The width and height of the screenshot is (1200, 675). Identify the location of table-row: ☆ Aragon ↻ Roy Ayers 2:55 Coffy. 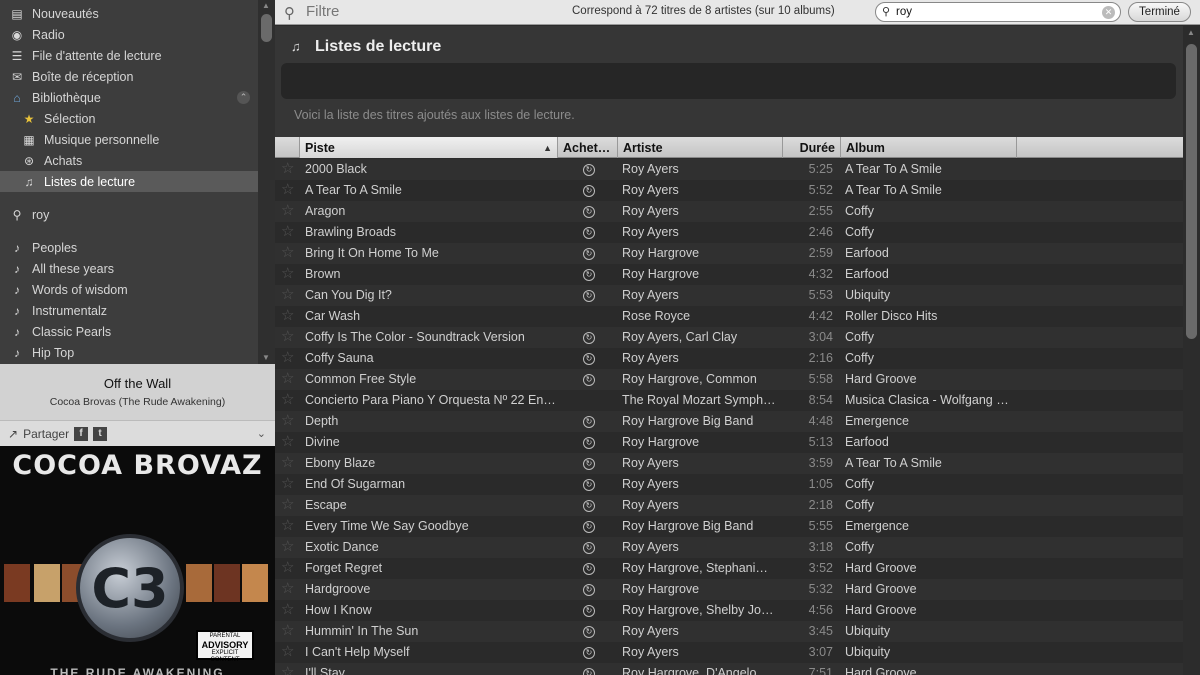
(729, 211).